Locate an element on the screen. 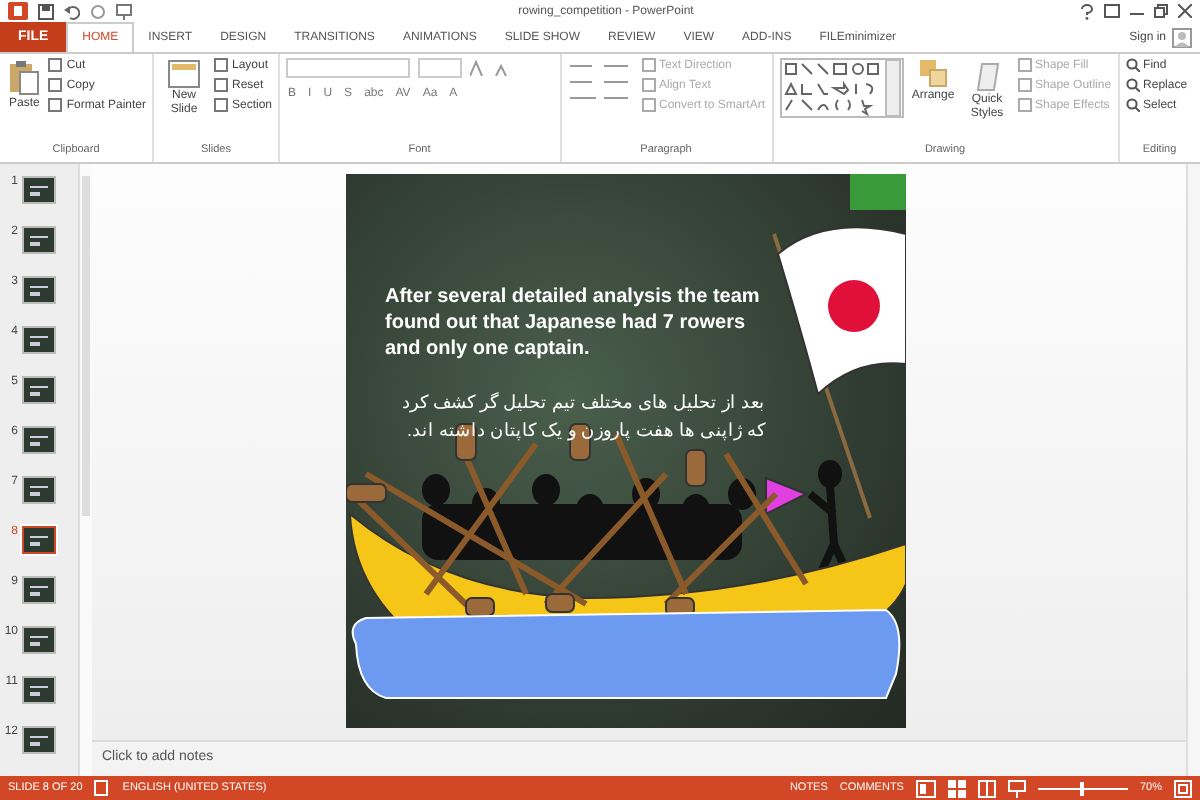  slide-persian-text: بعد از تحلیل های مختلف تیم تحلیل گر کشف کرد که ژاپنی ها هفت پاروزن و یک کاپتان داشته اند. is located at coordinates (582, 417).